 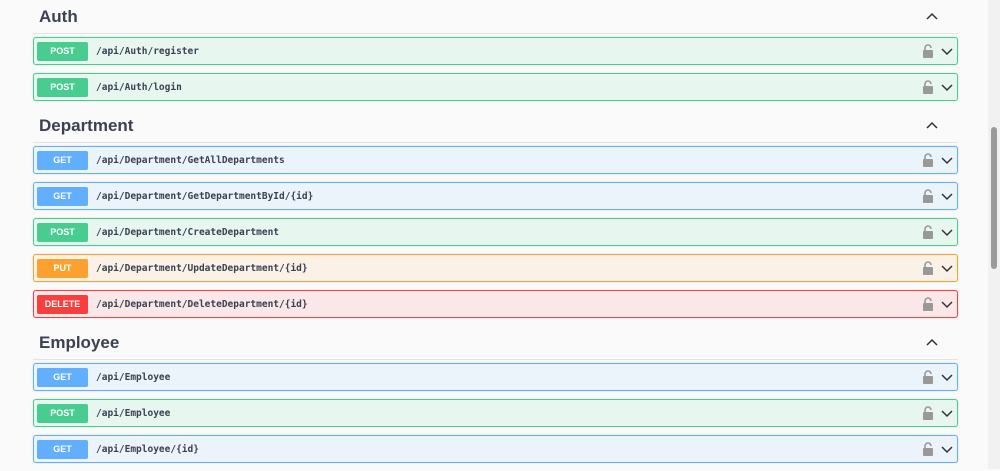 I want to click on operation-path: /api/Department/DeleteDepartment/{id}, so click(x=509, y=304).